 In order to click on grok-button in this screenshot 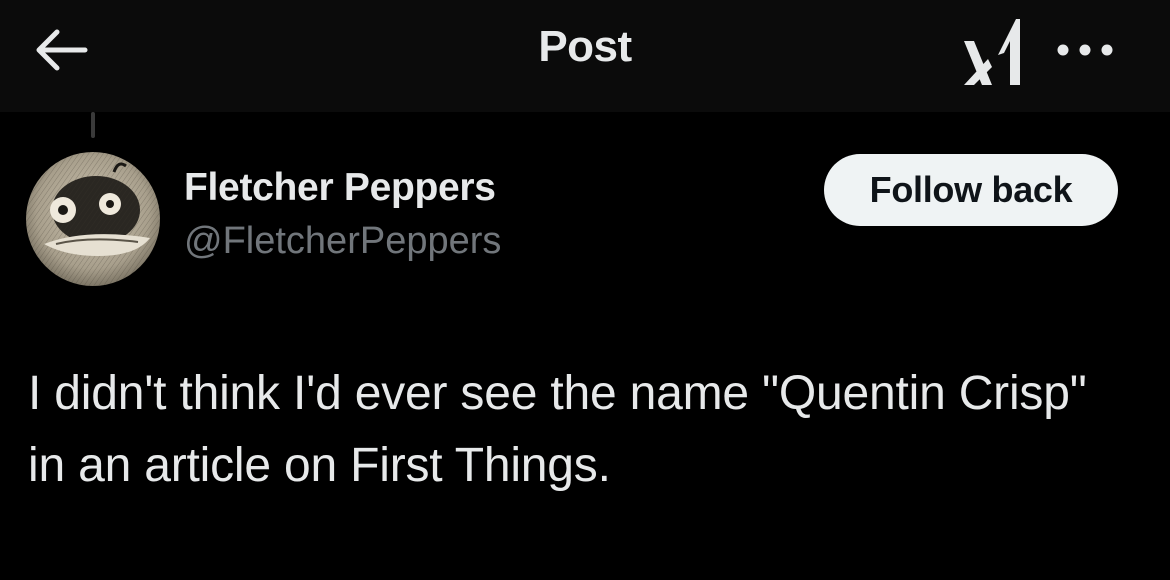, I will do `click(991, 51)`.